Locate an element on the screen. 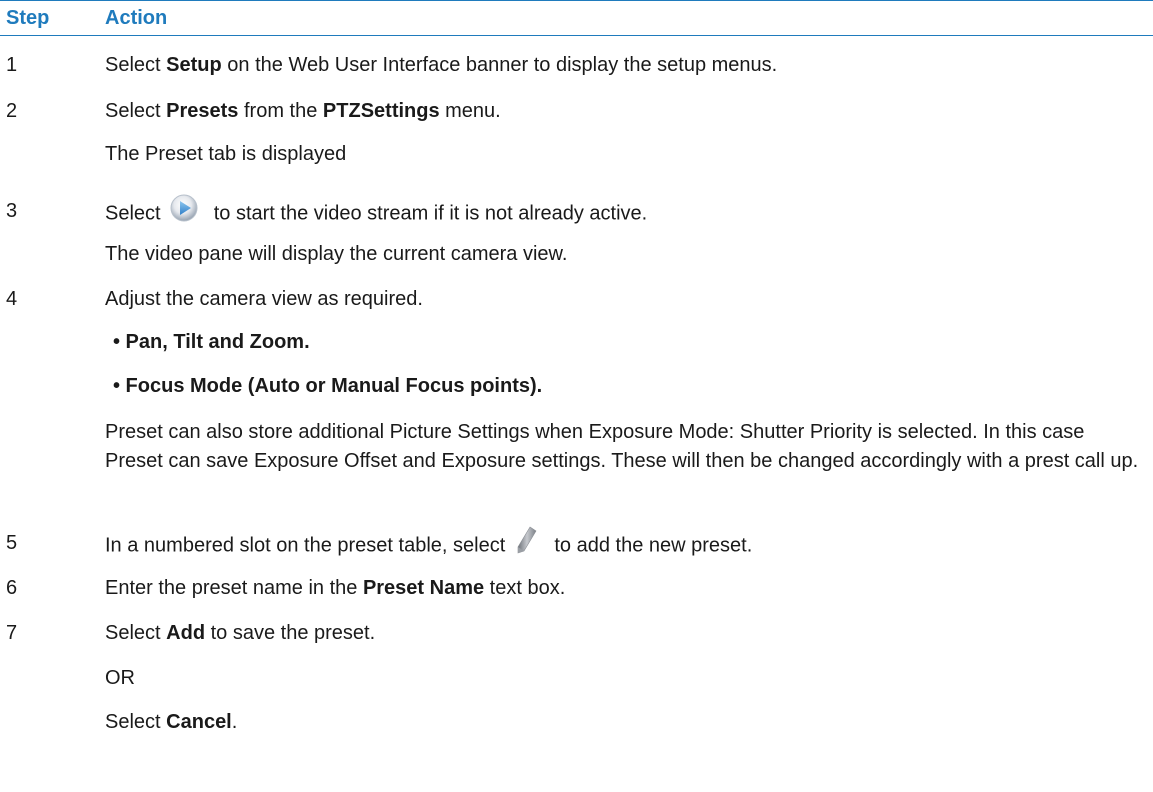 The height and width of the screenshot is (792, 1153). step-7-or: OR is located at coordinates (120, 678).